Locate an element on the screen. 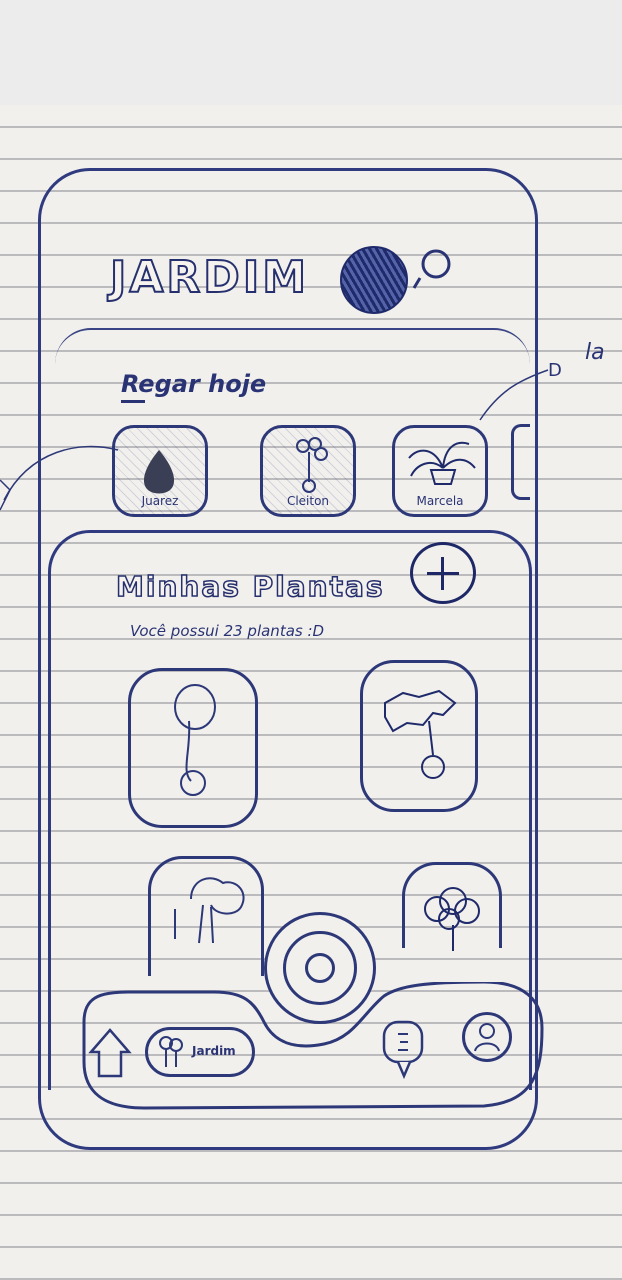  add-plant-button is located at coordinates (443, 573).